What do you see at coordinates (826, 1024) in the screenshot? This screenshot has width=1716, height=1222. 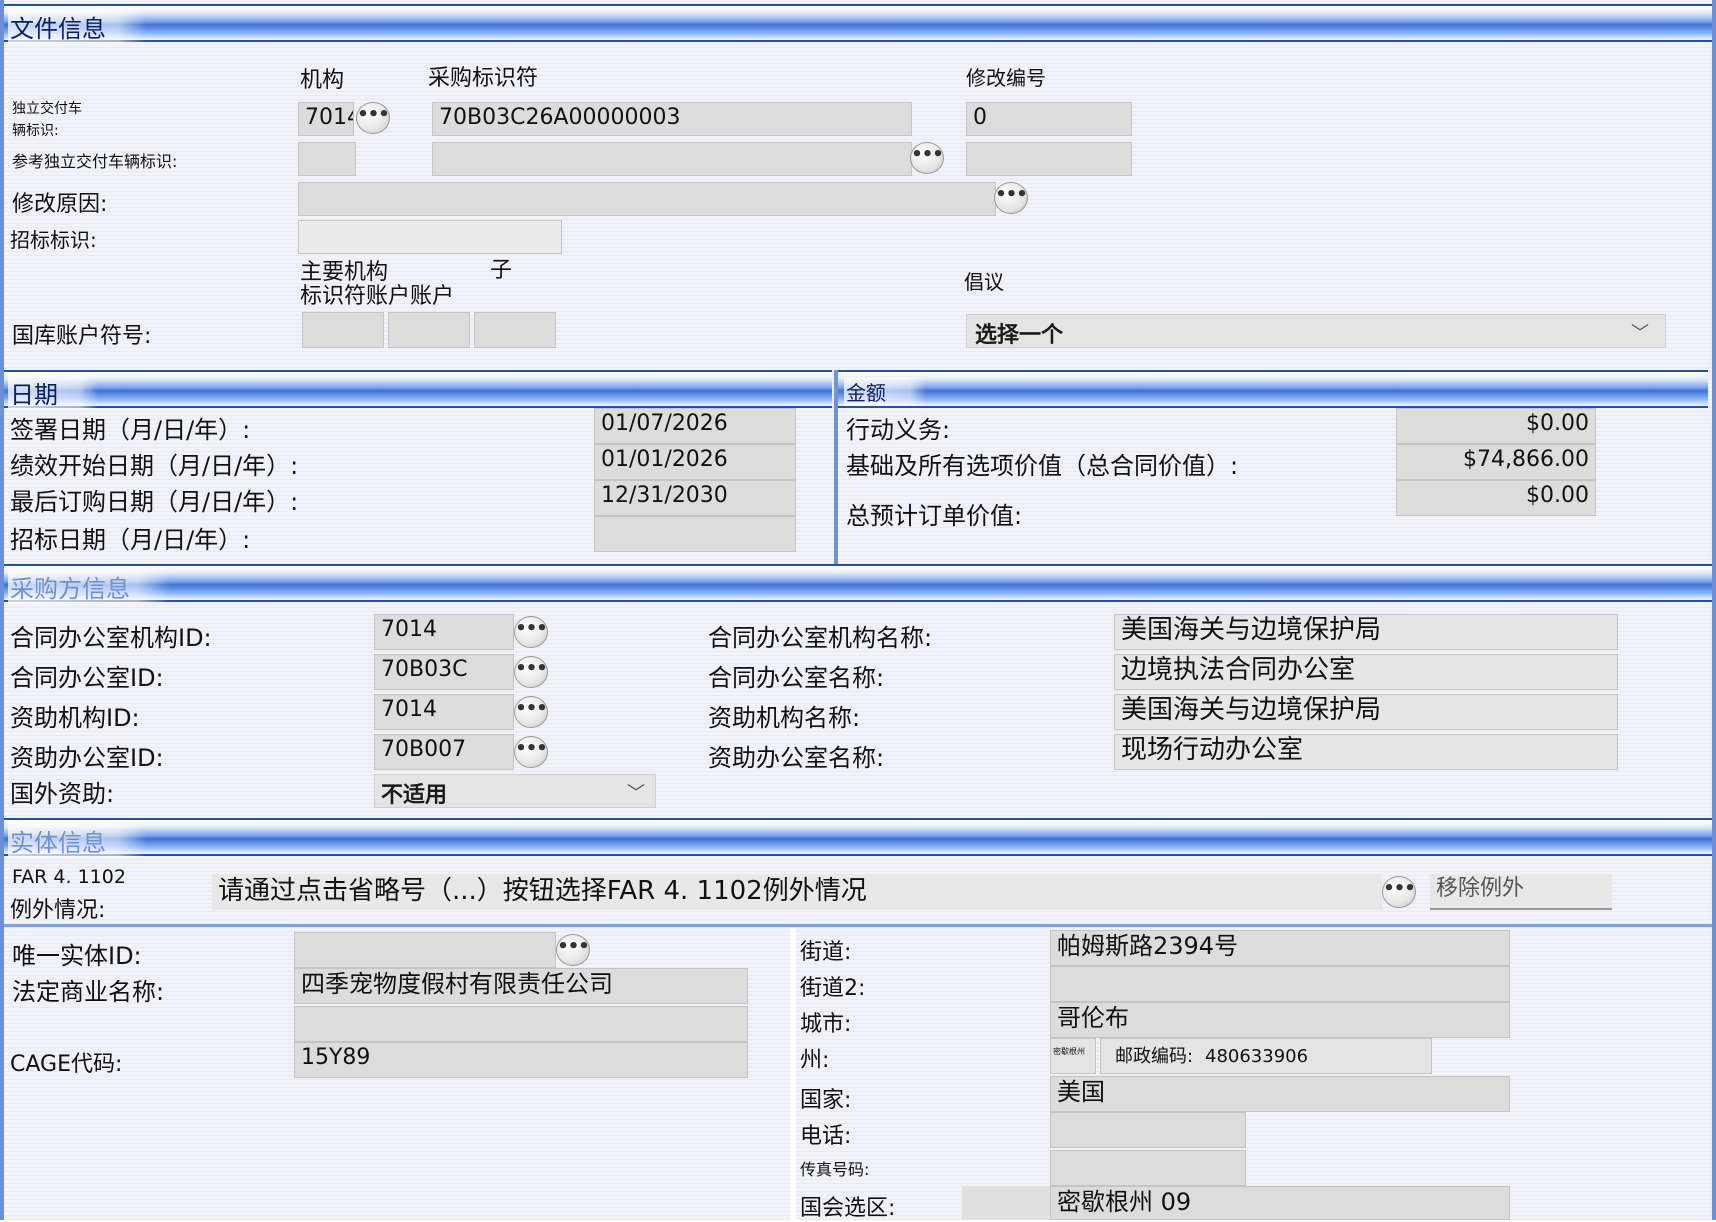 I see `city-label: 城市:` at bounding box center [826, 1024].